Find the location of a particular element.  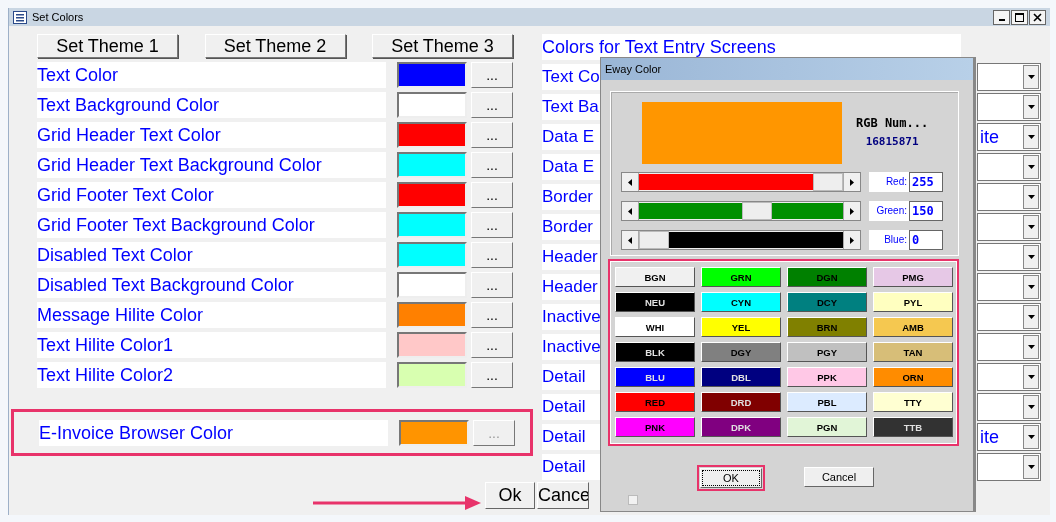

palette-color-button: YEL is located at coordinates (741, 327).